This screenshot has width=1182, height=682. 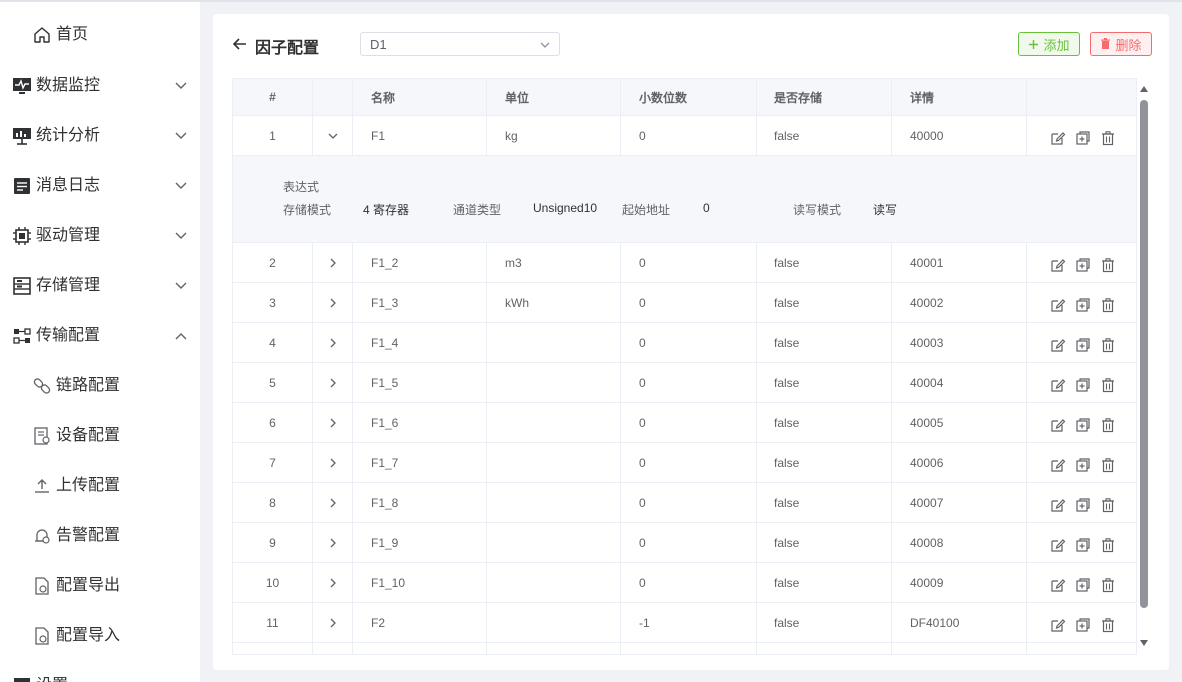 I want to click on storage-icon, so click(x=22, y=286).